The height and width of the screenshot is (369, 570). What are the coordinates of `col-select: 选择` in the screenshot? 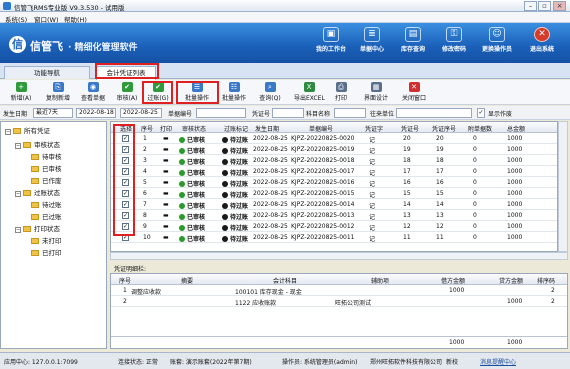 It's located at (126, 128).